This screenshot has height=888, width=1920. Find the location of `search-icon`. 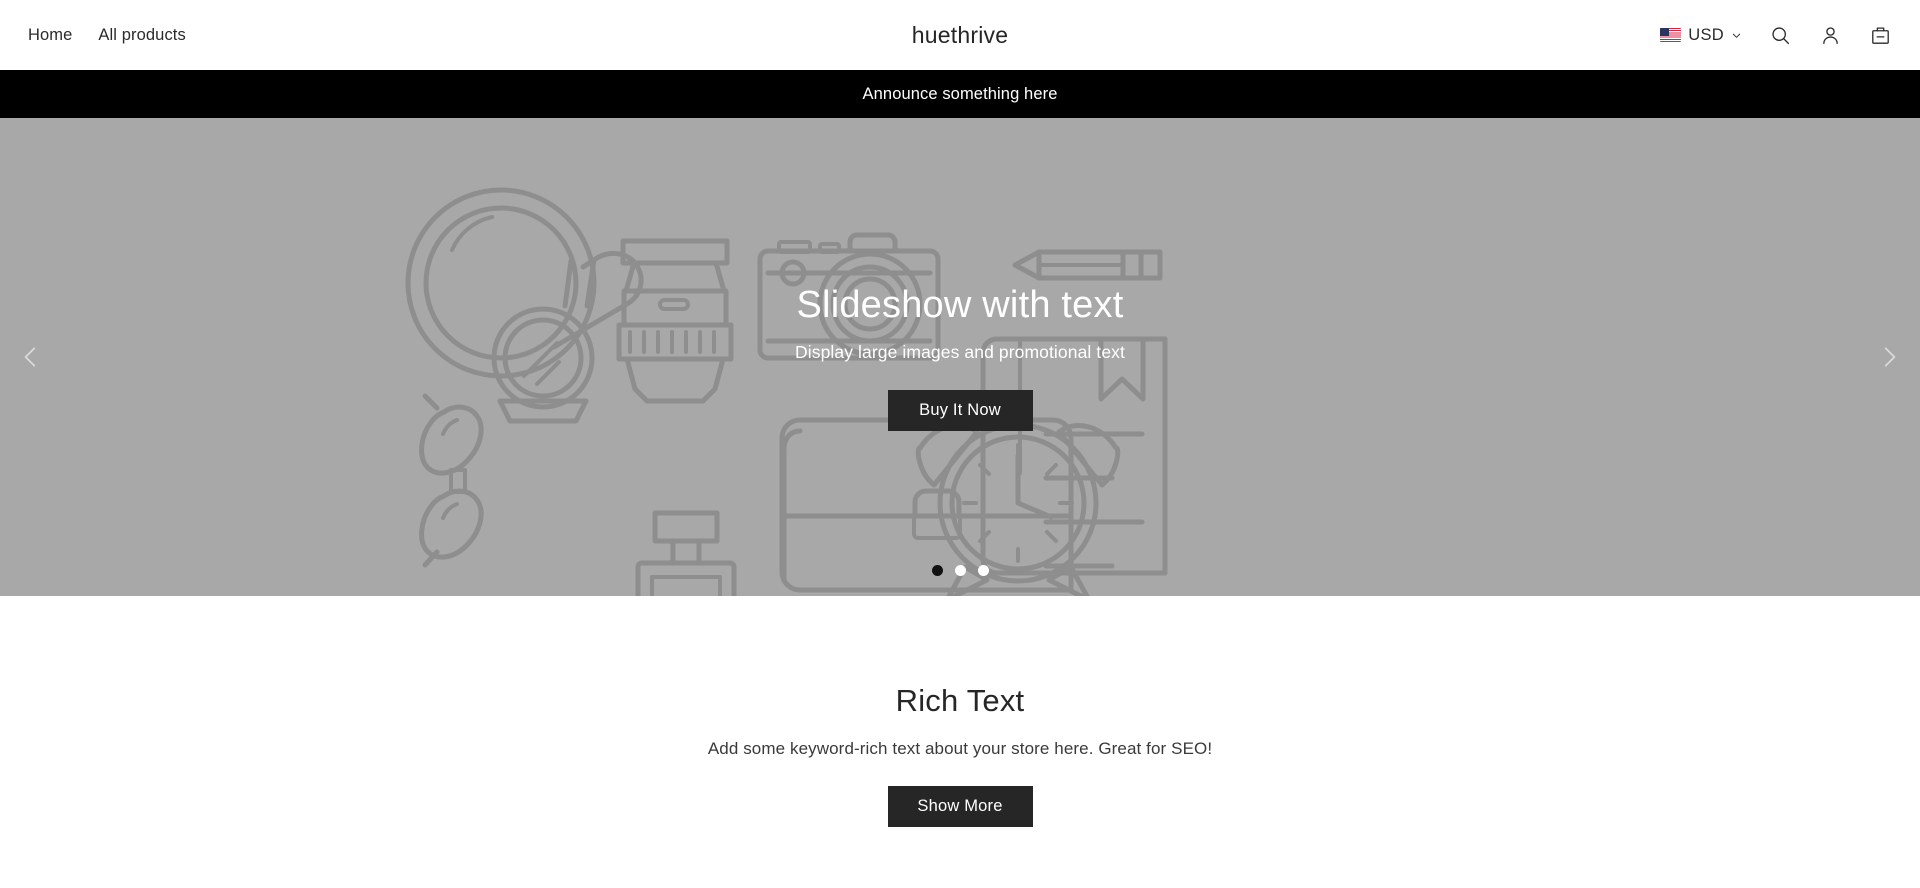

search-icon is located at coordinates (1780, 35).